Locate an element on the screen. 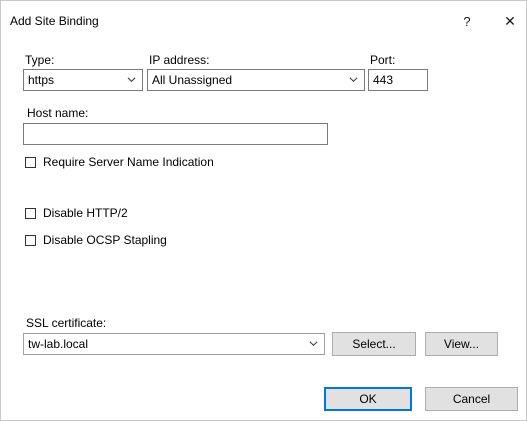  disable-ocsp-stapling-label: Disable OCSP Stapling is located at coordinates (105, 240).